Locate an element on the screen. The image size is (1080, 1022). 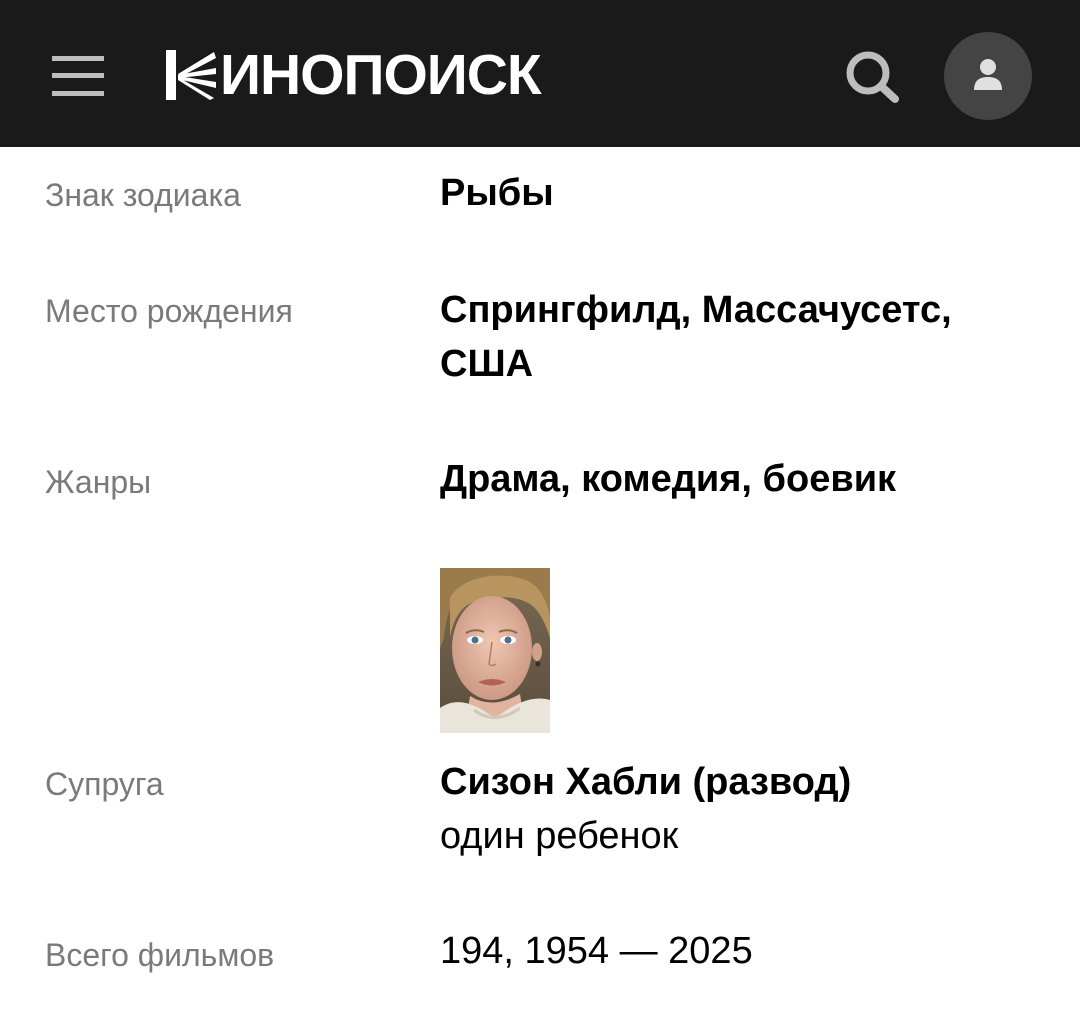
profile-button is located at coordinates (988, 76).